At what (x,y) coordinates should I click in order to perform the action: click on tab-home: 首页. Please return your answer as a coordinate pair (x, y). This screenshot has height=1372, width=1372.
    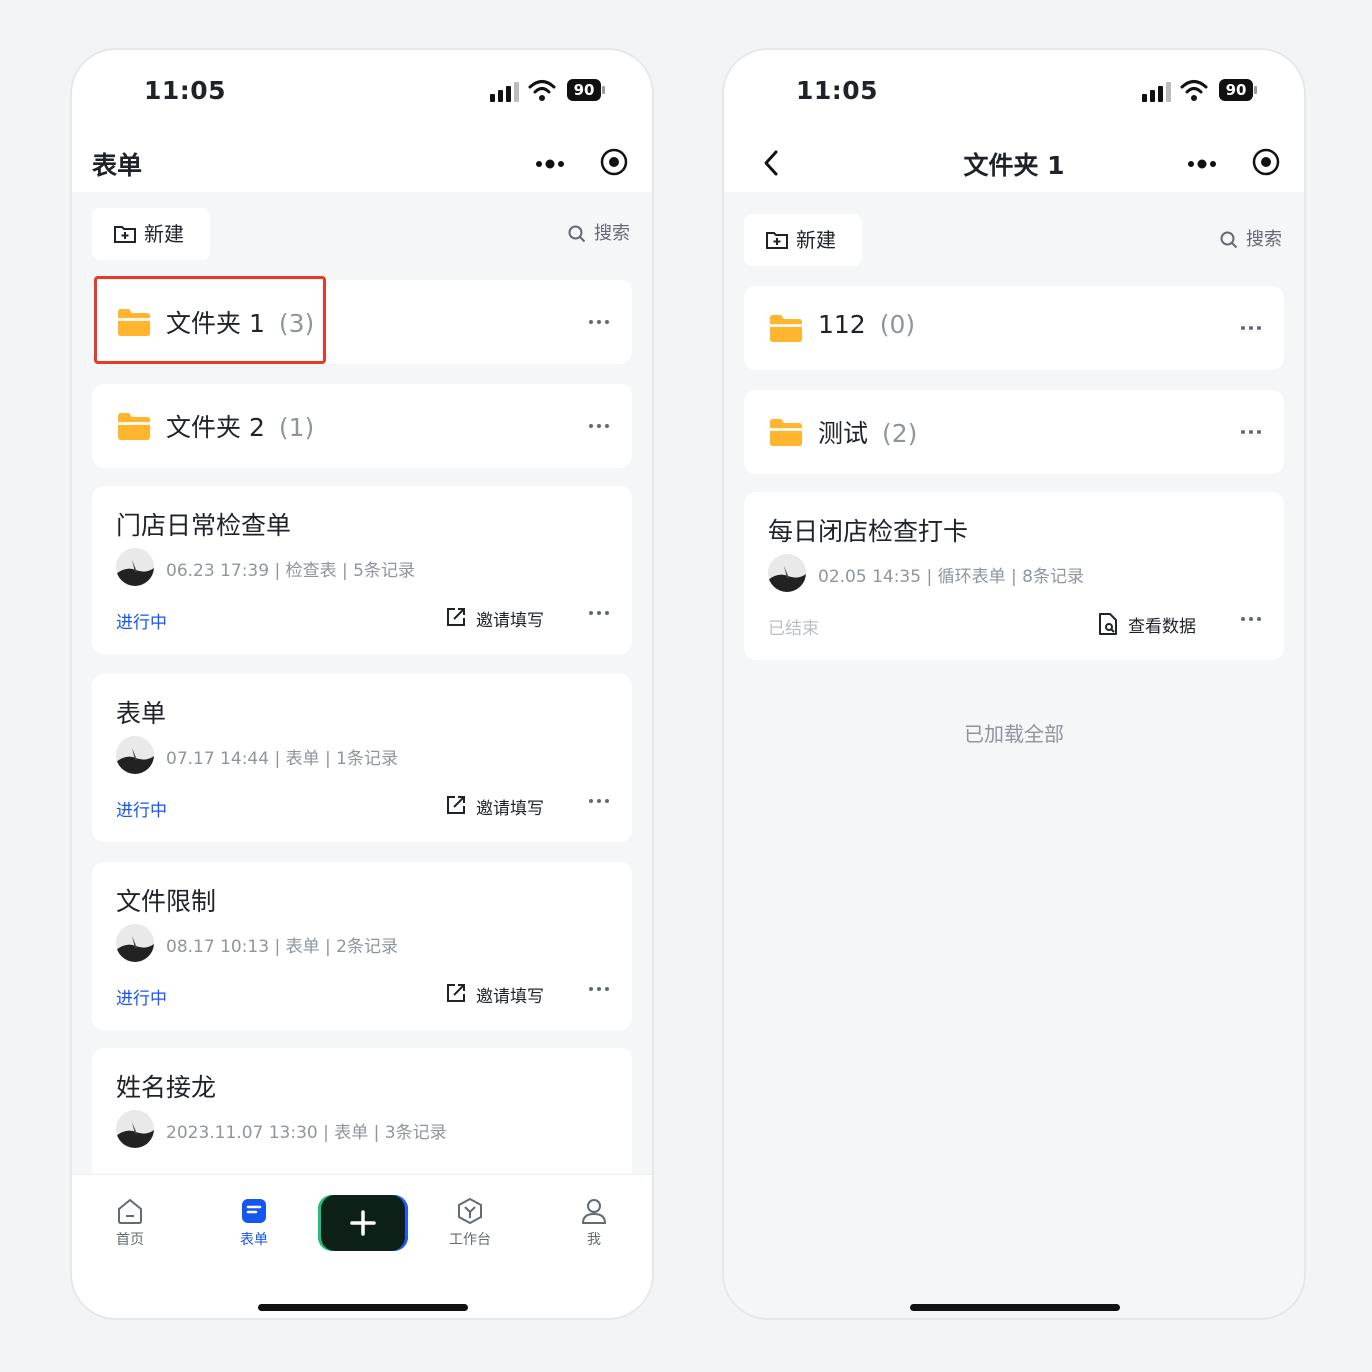
    Looking at the image, I should click on (130, 1223).